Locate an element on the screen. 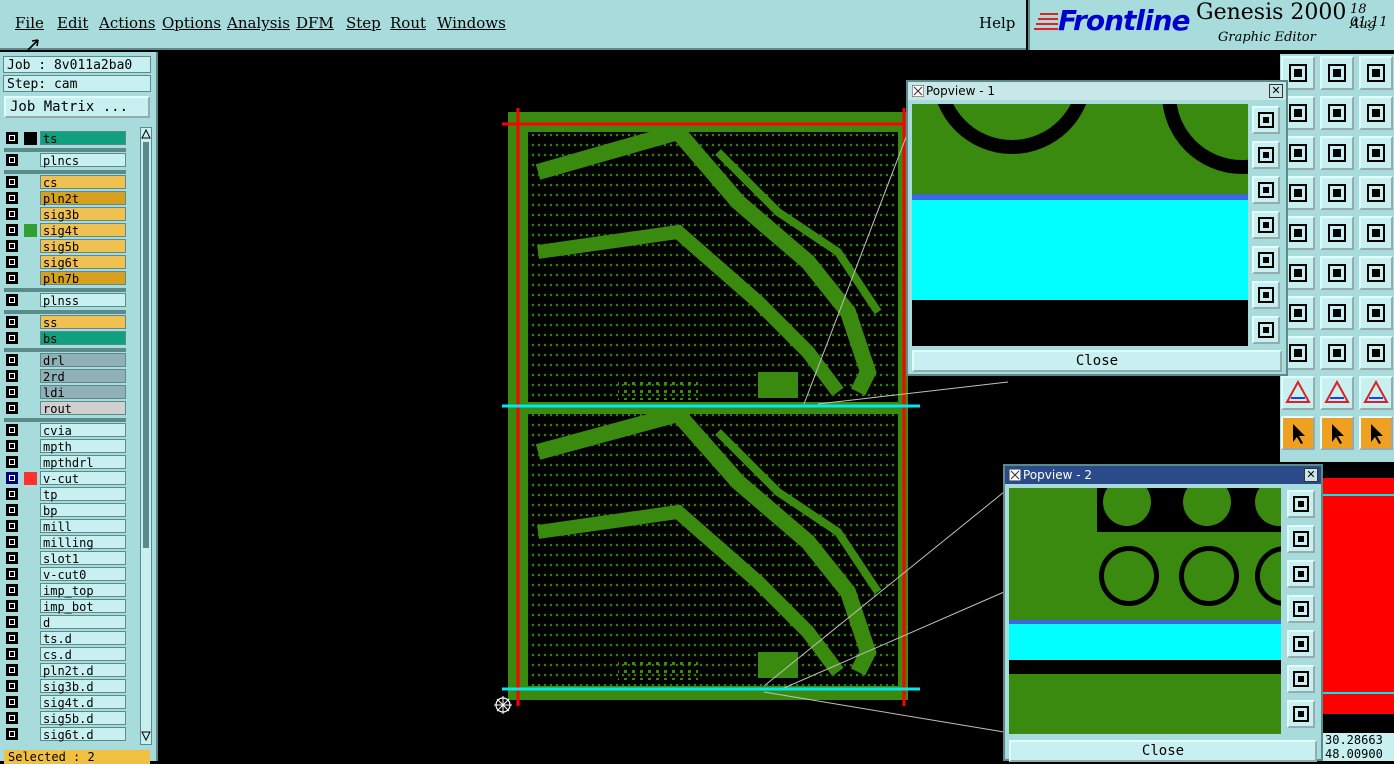  layer-row: 2rd is located at coordinates (65, 376).